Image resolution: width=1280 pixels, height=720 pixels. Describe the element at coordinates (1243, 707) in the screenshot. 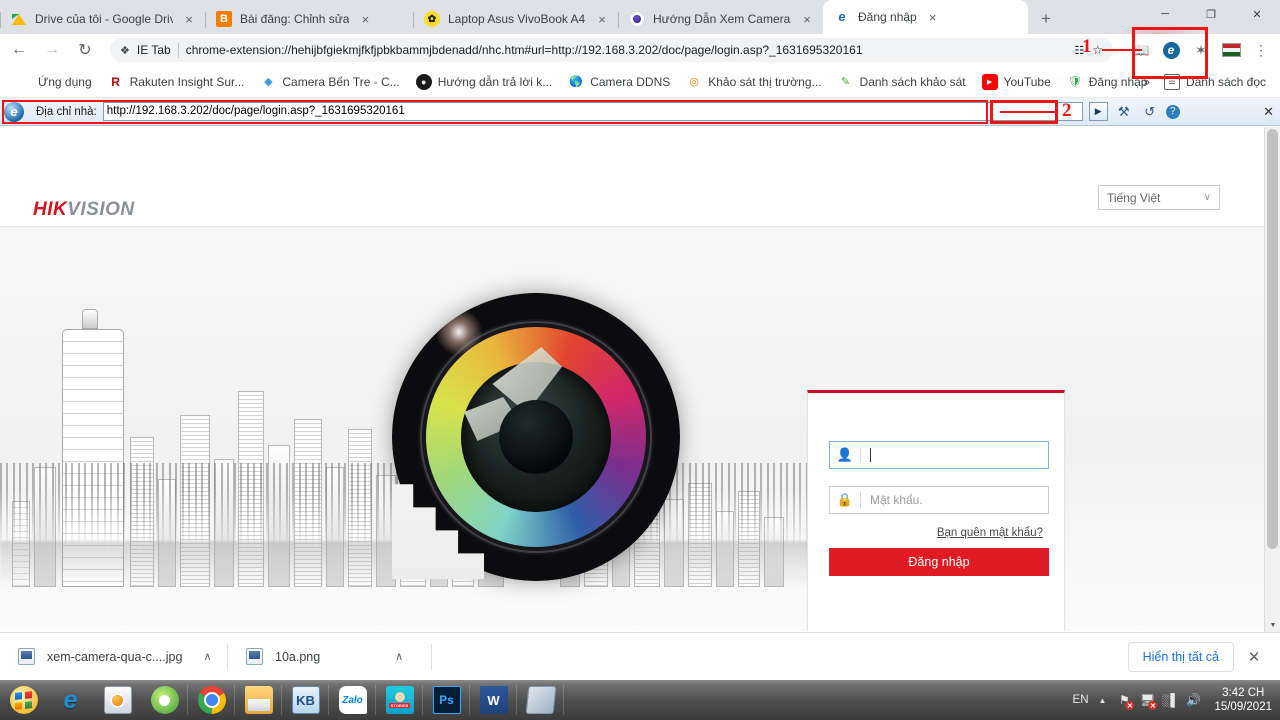

I see `clock-date: 15/09/2021` at that location.